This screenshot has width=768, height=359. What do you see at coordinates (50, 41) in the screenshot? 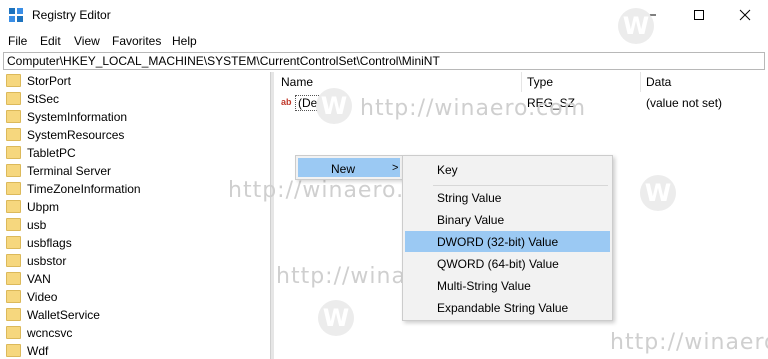
I see `menu-edit: Edit` at bounding box center [50, 41].